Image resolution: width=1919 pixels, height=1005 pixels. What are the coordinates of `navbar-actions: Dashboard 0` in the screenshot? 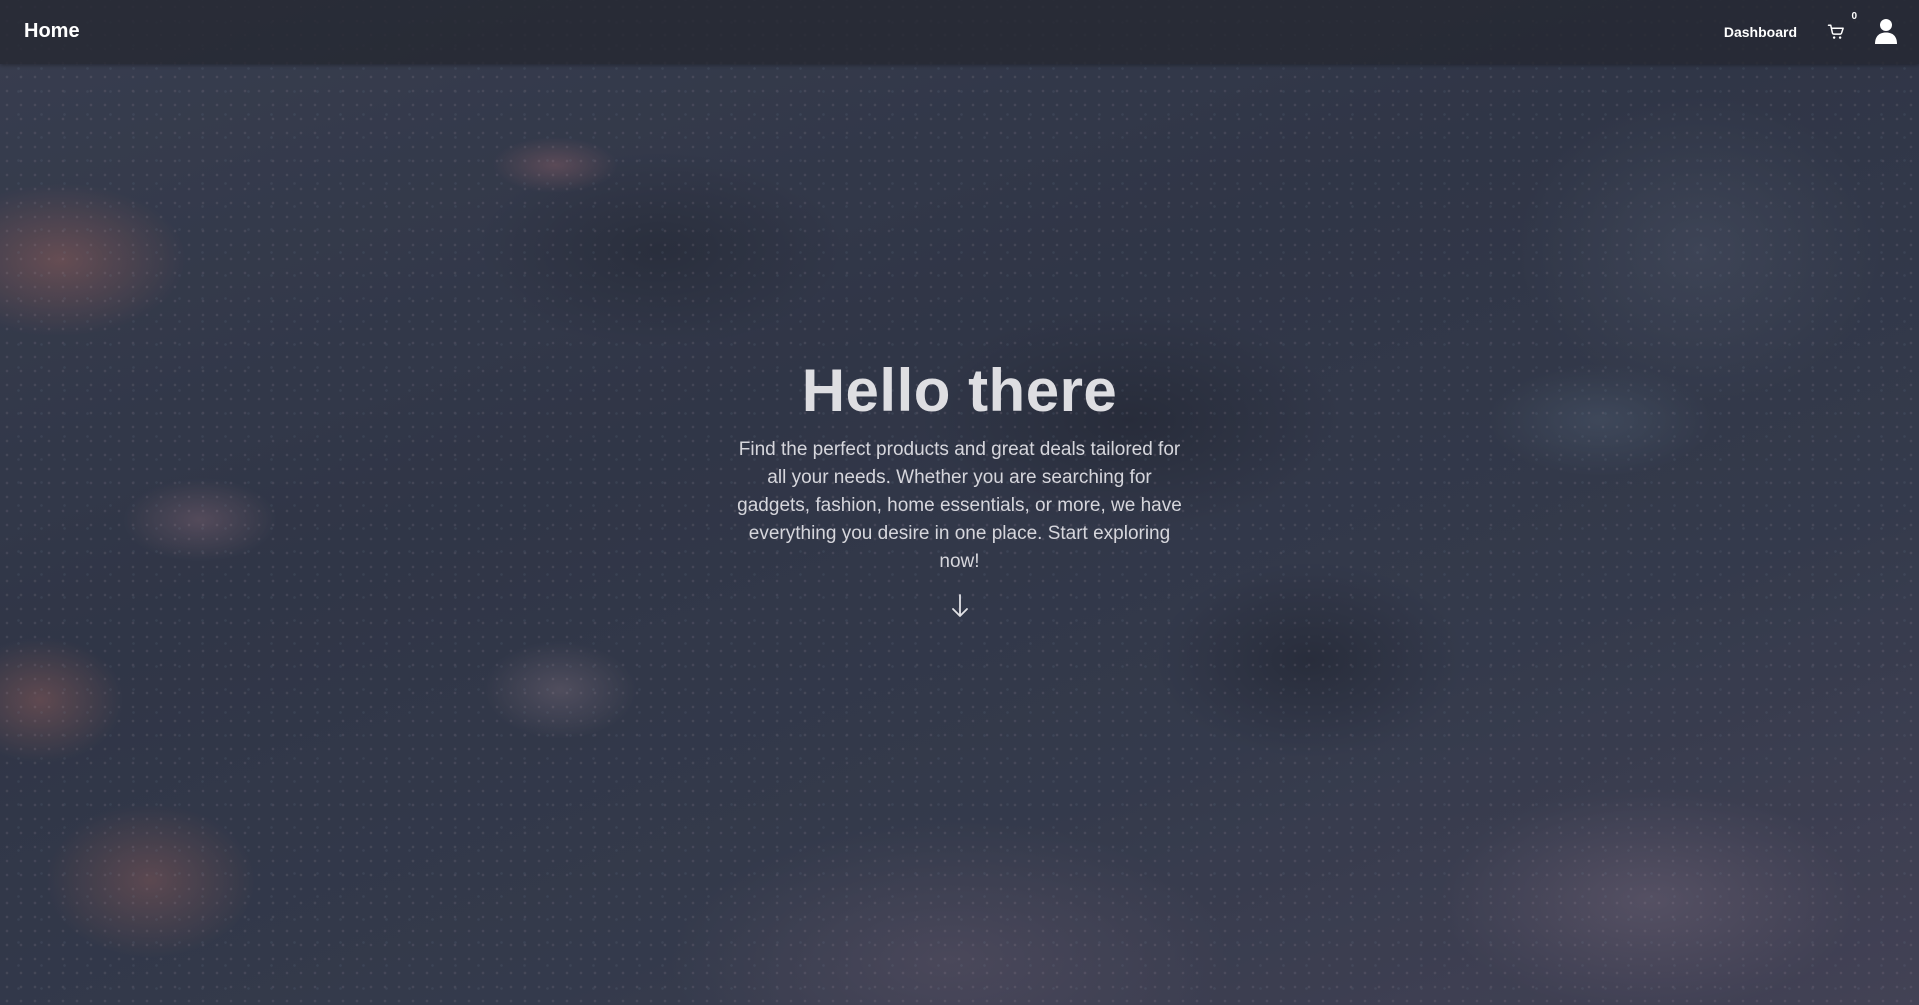 It's located at (1812, 32).